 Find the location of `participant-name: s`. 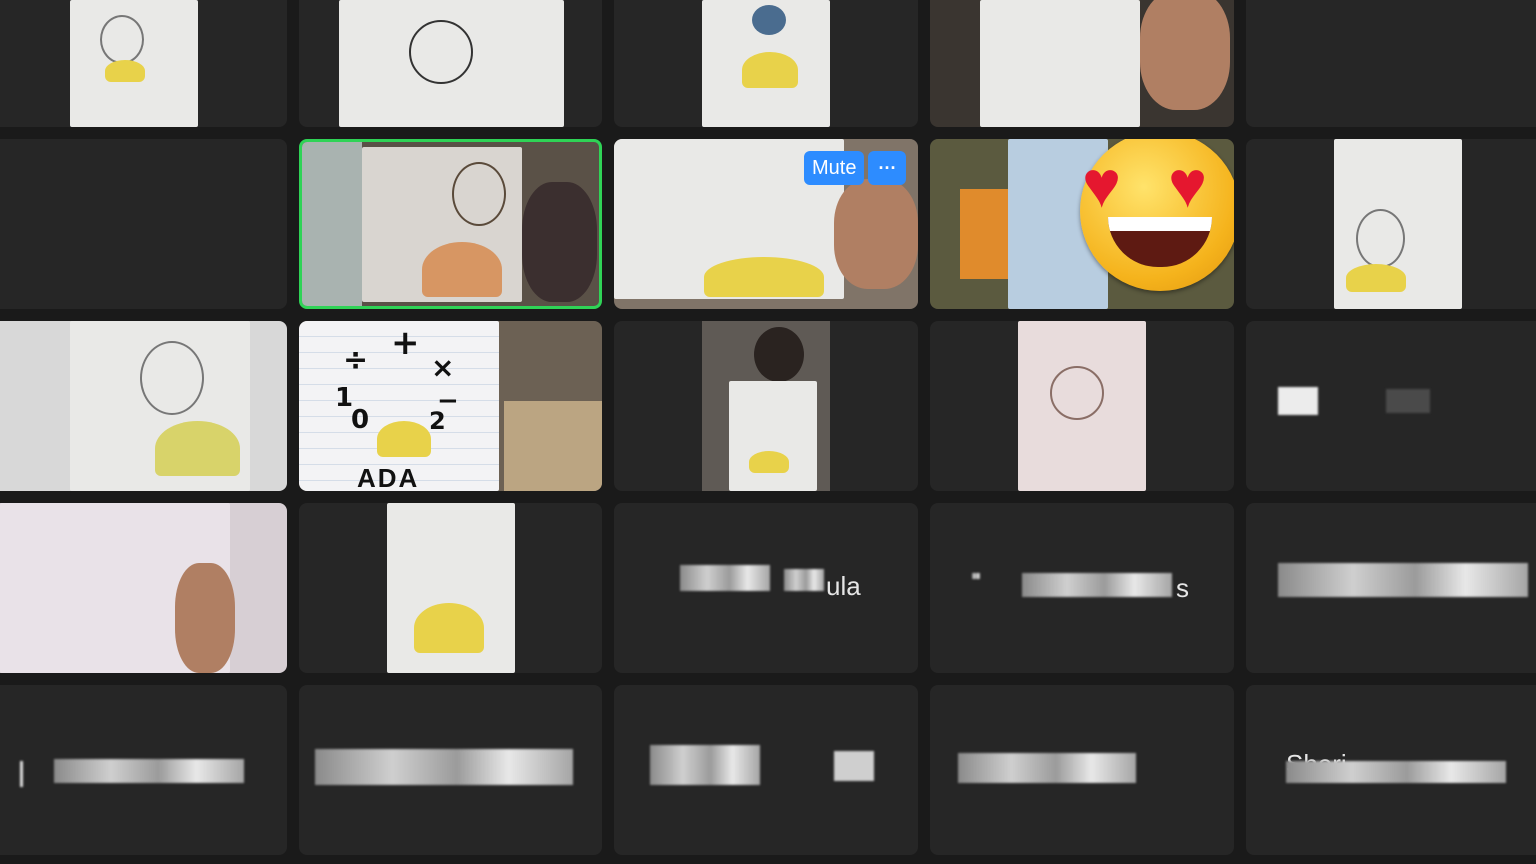

participant-name: s is located at coordinates (1182, 588).